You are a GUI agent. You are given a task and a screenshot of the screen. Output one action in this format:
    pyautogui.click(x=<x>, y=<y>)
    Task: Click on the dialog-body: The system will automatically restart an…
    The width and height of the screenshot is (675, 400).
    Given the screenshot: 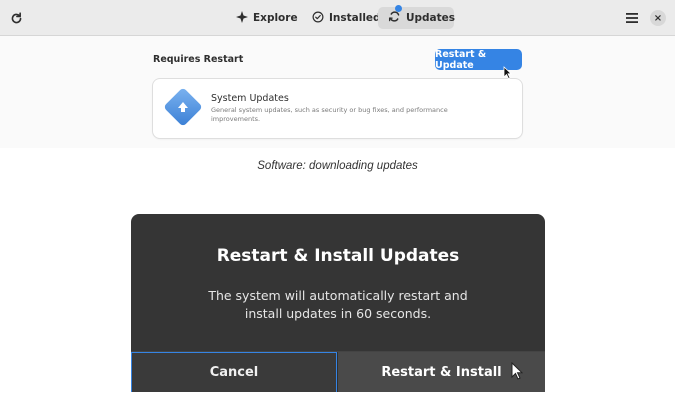 What is the action you would take?
    pyautogui.click(x=338, y=304)
    